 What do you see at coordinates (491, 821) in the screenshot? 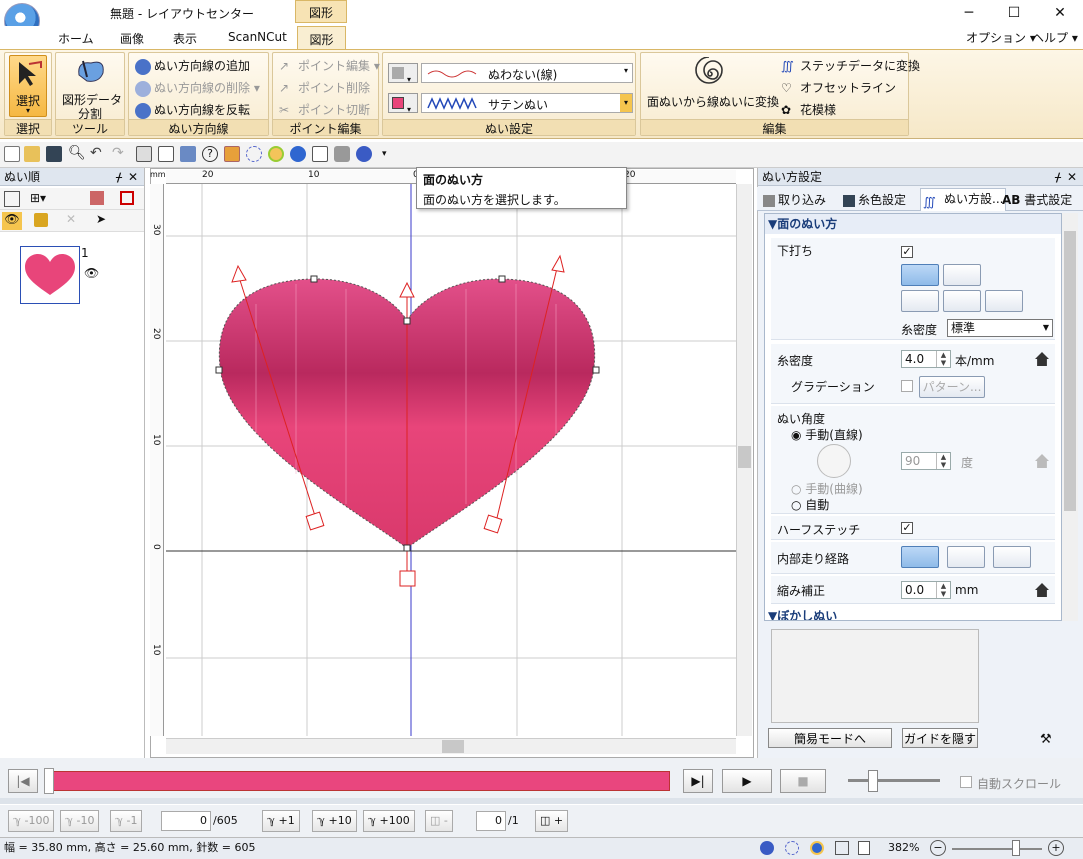
I see `frame-position-input: 0` at bounding box center [491, 821].